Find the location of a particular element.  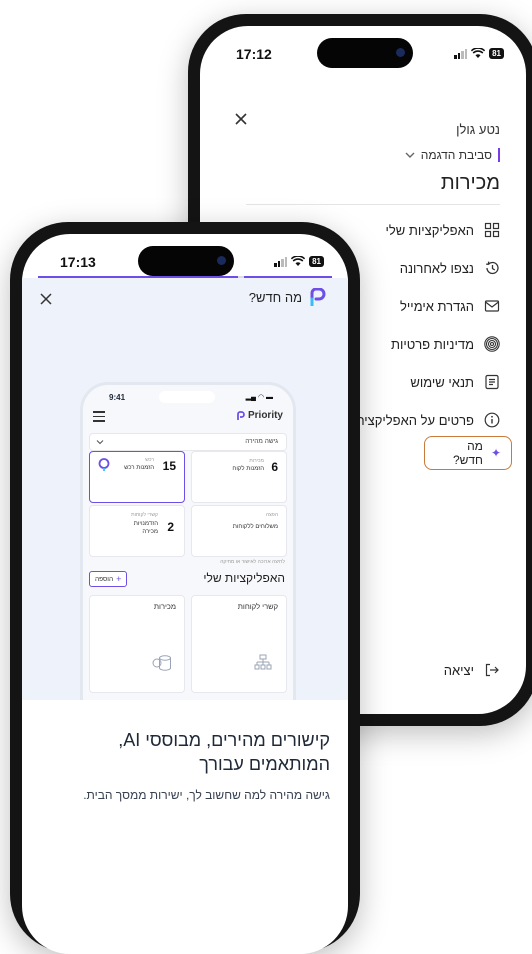

menu-item-label: מדיניות פרטיות is located at coordinates (432, 344).